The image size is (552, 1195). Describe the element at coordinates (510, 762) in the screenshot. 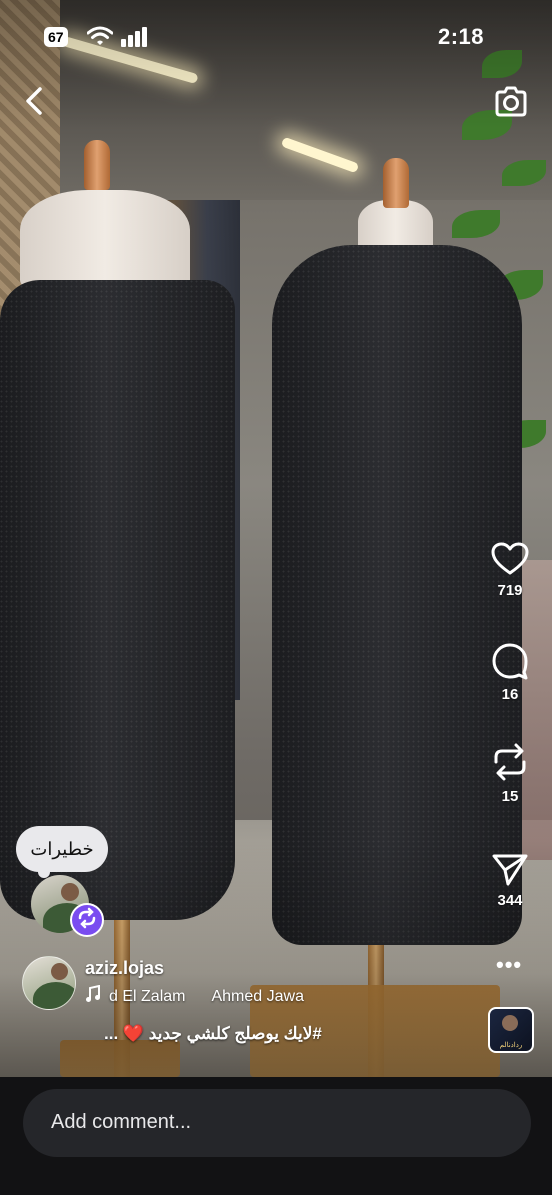

I see `repost-icon` at that location.